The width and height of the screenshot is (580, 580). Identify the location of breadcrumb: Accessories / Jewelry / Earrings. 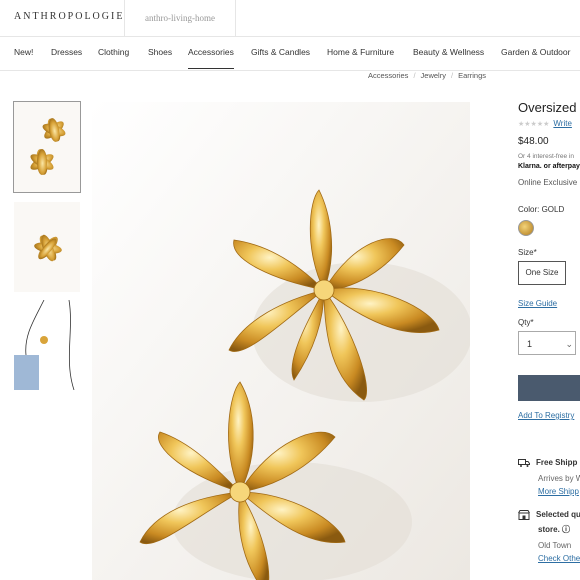
(427, 75).